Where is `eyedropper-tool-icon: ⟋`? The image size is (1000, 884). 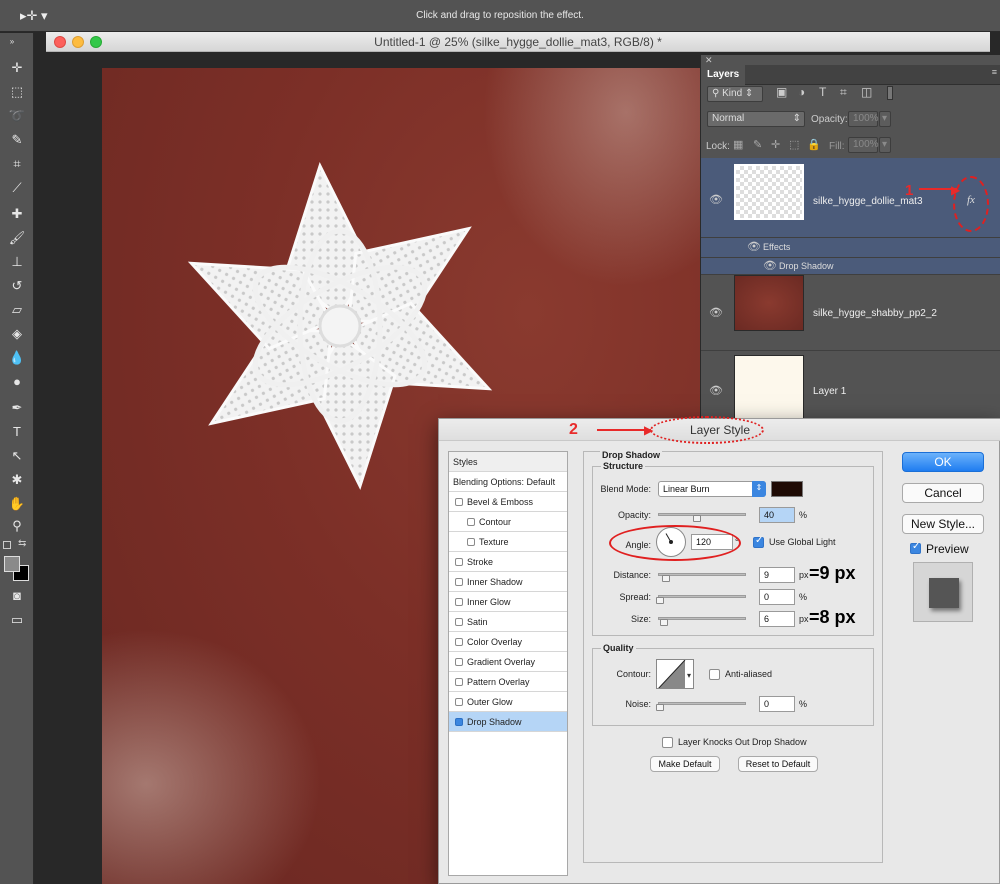
eyedropper-tool-icon: ⟋ is located at coordinates (17, 188).